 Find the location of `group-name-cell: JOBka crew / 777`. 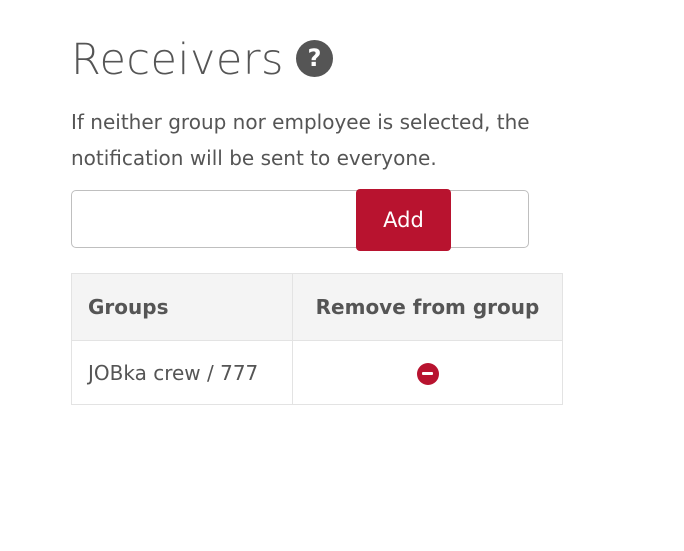

group-name-cell: JOBka crew / 777 is located at coordinates (182, 372).